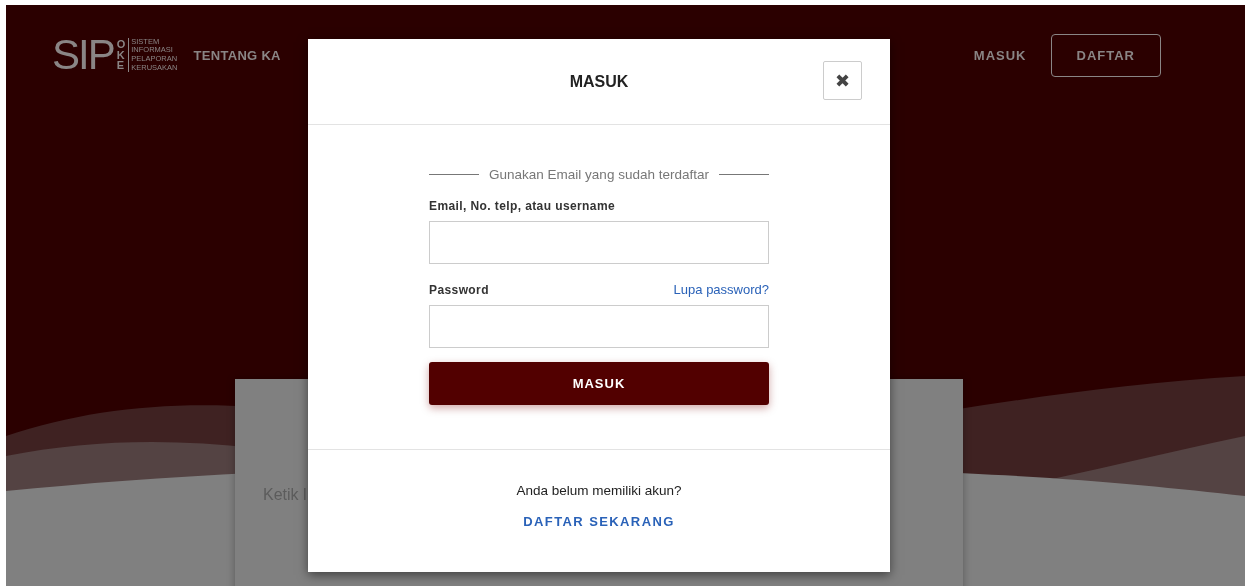 The width and height of the screenshot is (1251, 586). Describe the element at coordinates (522, 206) in the screenshot. I see `field-label: Email, No. telp, atau username` at that location.